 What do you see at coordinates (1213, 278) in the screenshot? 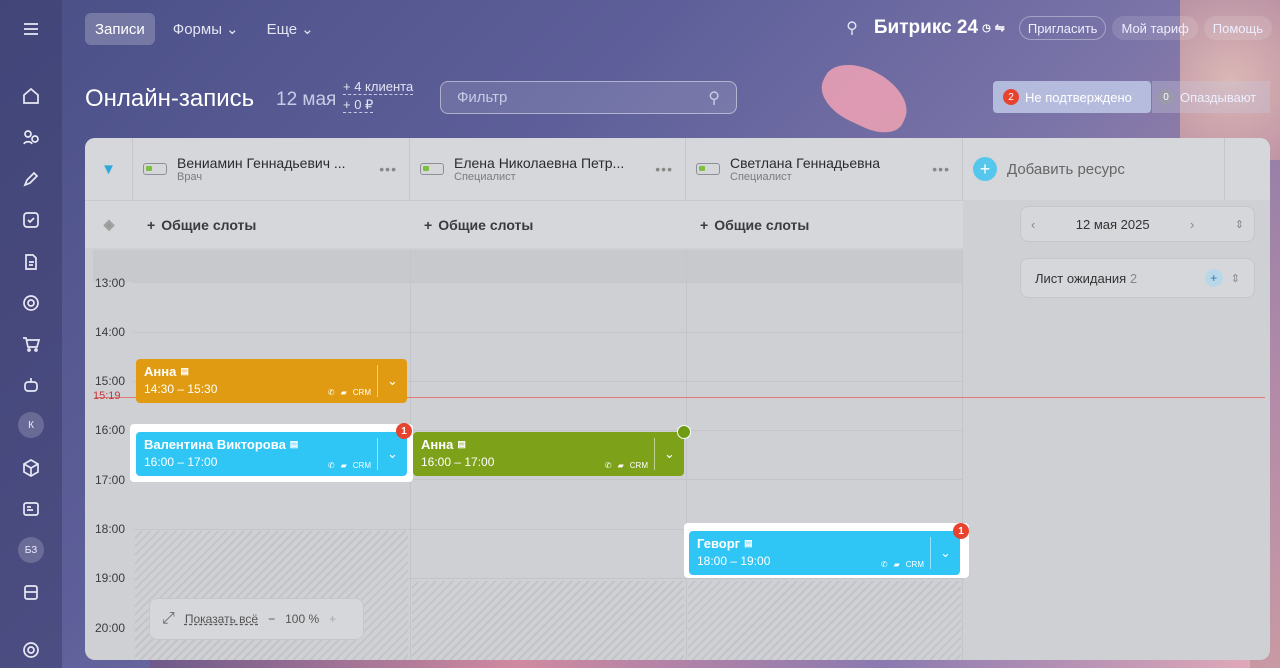
I see `add-waitlist-icon: +` at bounding box center [1213, 278].